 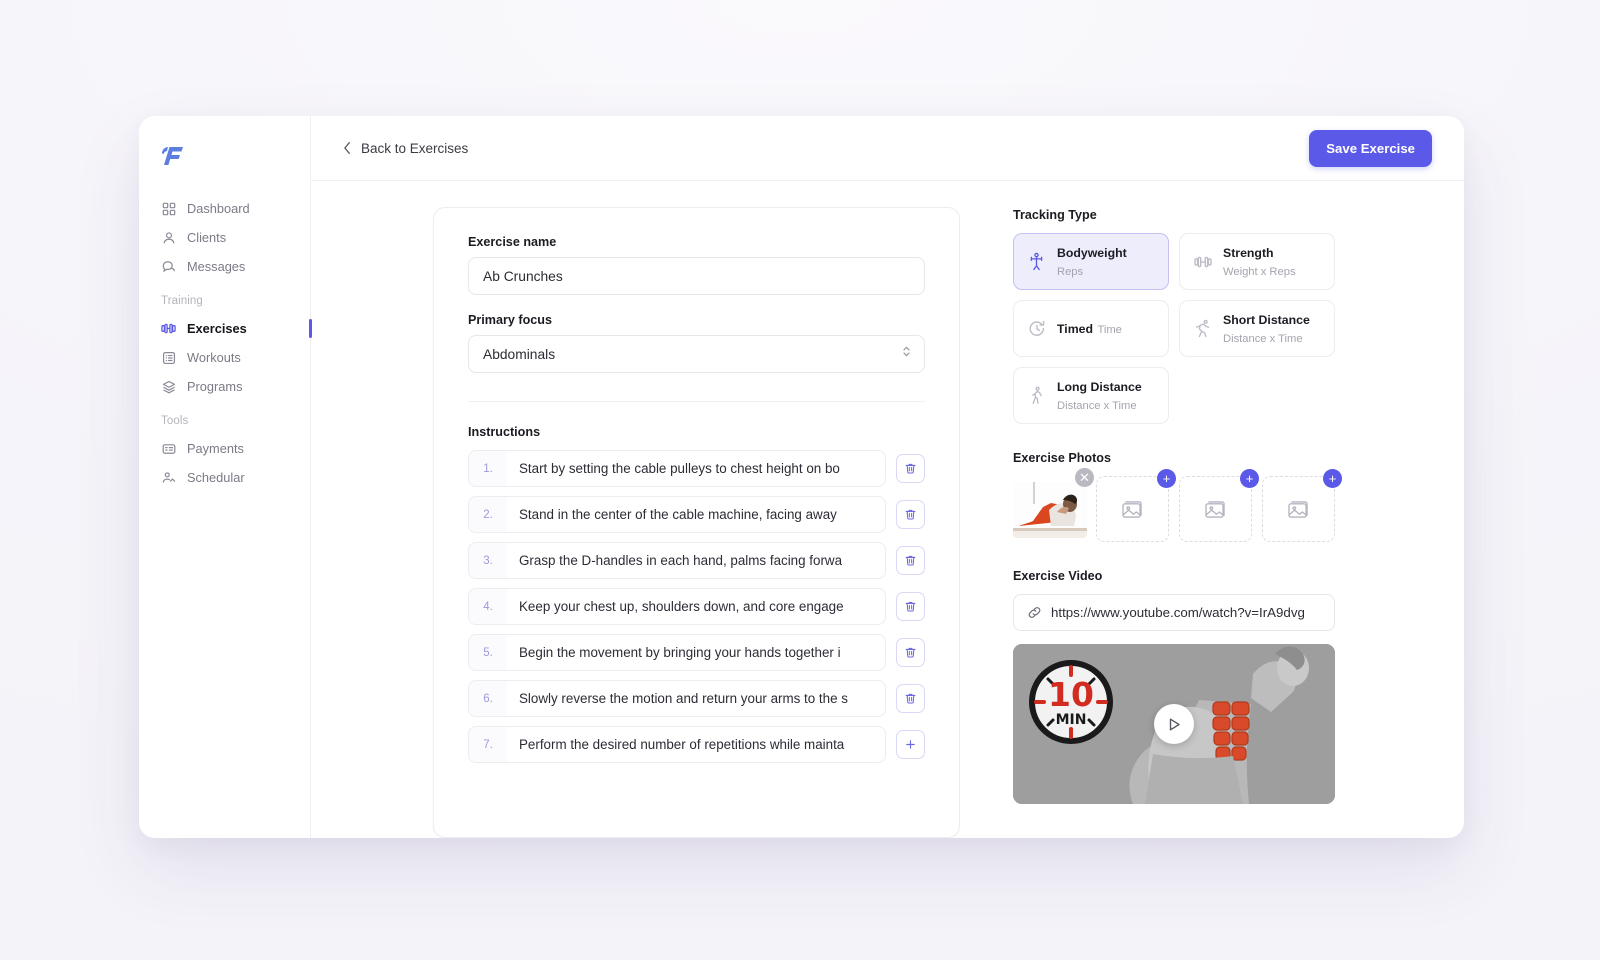 I want to click on tracking-option-short-distance: Short Distance Distance x Time, so click(x=1257, y=328).